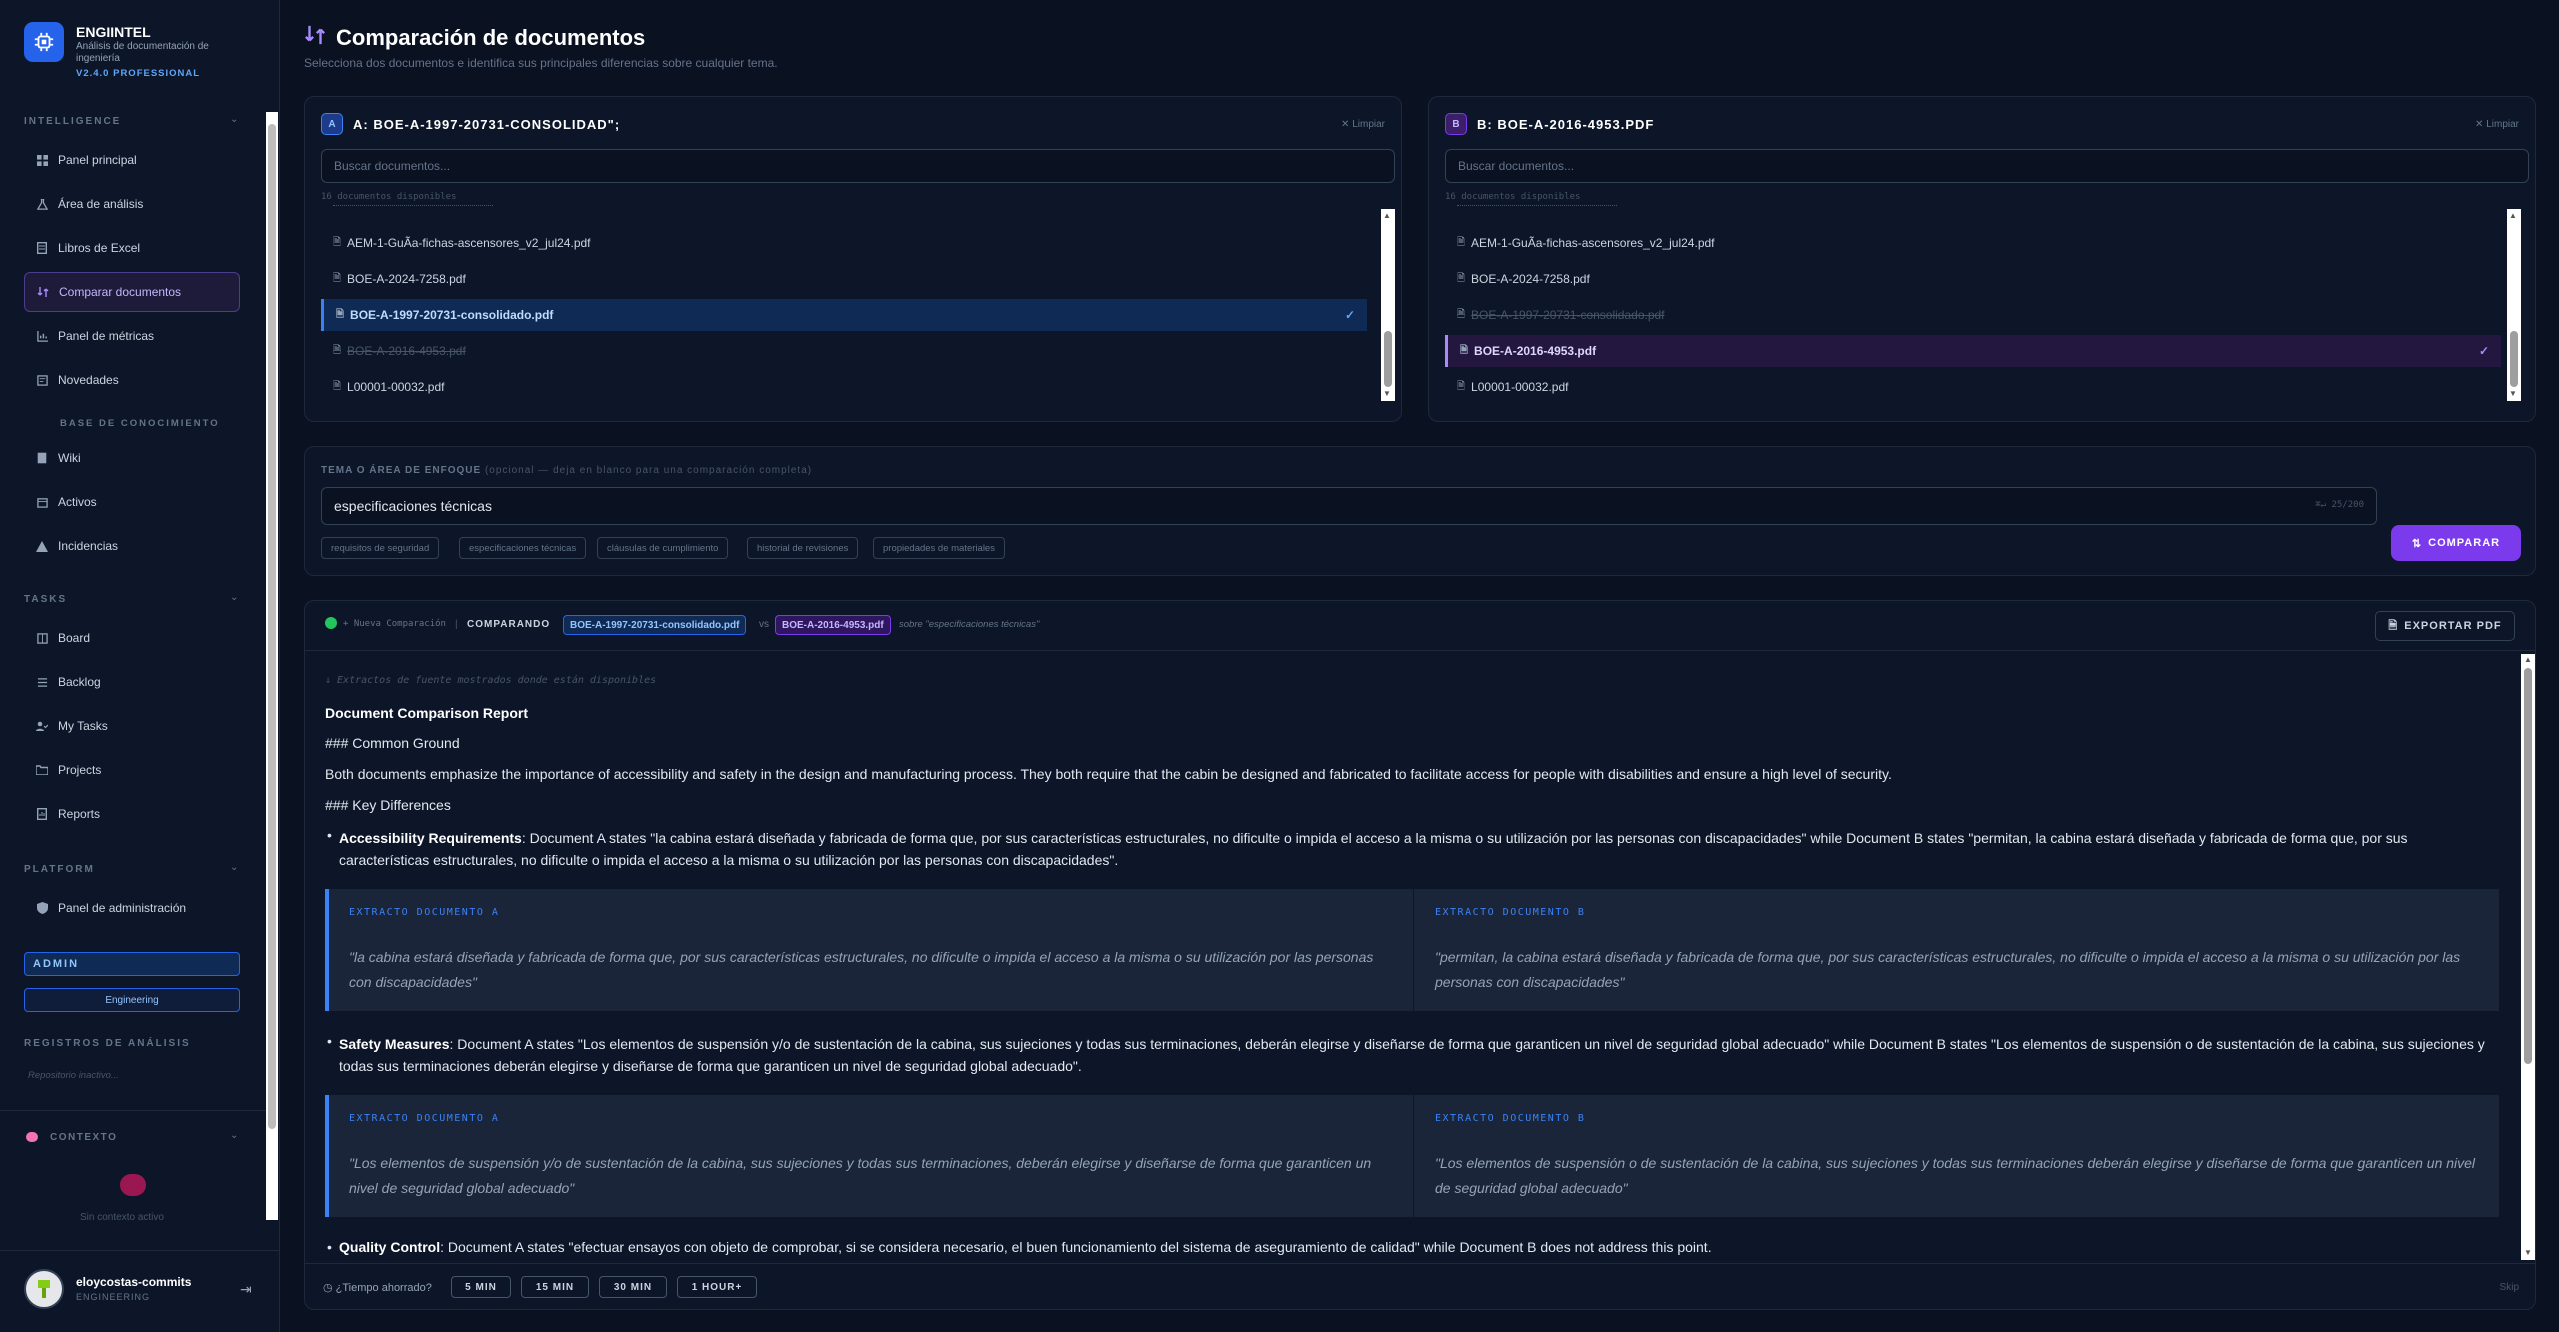 The width and height of the screenshot is (2559, 1332). Describe the element at coordinates (80, 770) in the screenshot. I see `nav-label: Projects` at that location.